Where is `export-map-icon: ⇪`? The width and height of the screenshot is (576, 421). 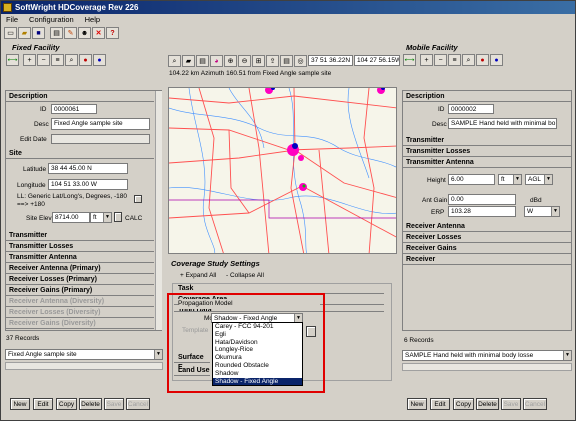 export-map-icon: ⇪ is located at coordinates (272, 61).